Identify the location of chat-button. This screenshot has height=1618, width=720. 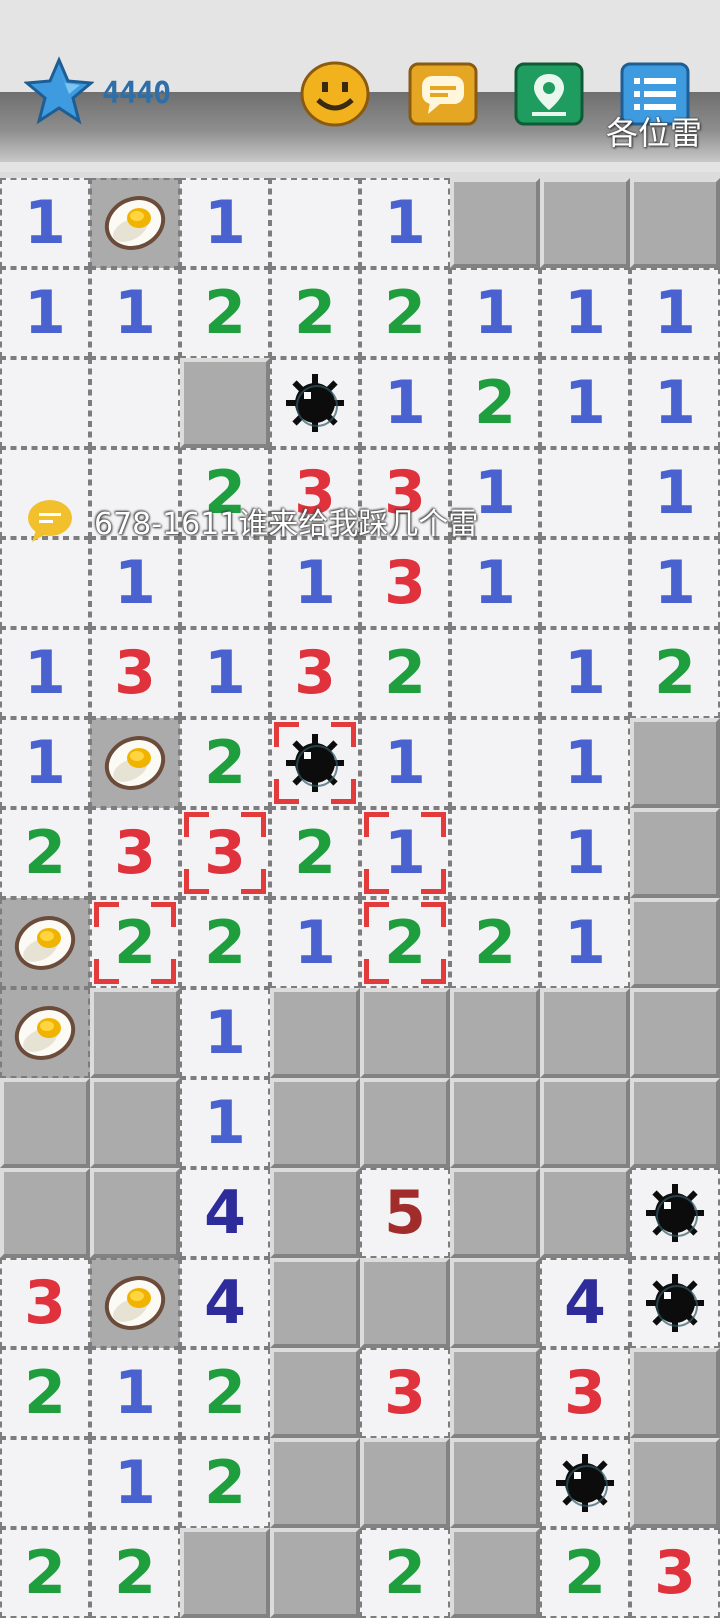
(443, 94).